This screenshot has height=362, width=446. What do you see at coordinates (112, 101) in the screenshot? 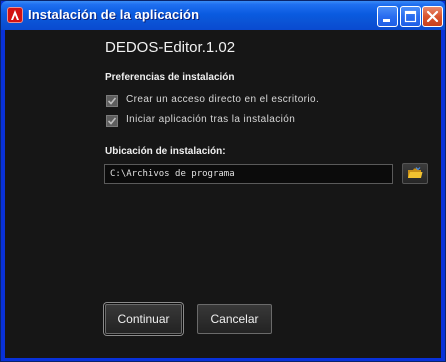
I see `create-shortcut-checkbox` at bounding box center [112, 101].